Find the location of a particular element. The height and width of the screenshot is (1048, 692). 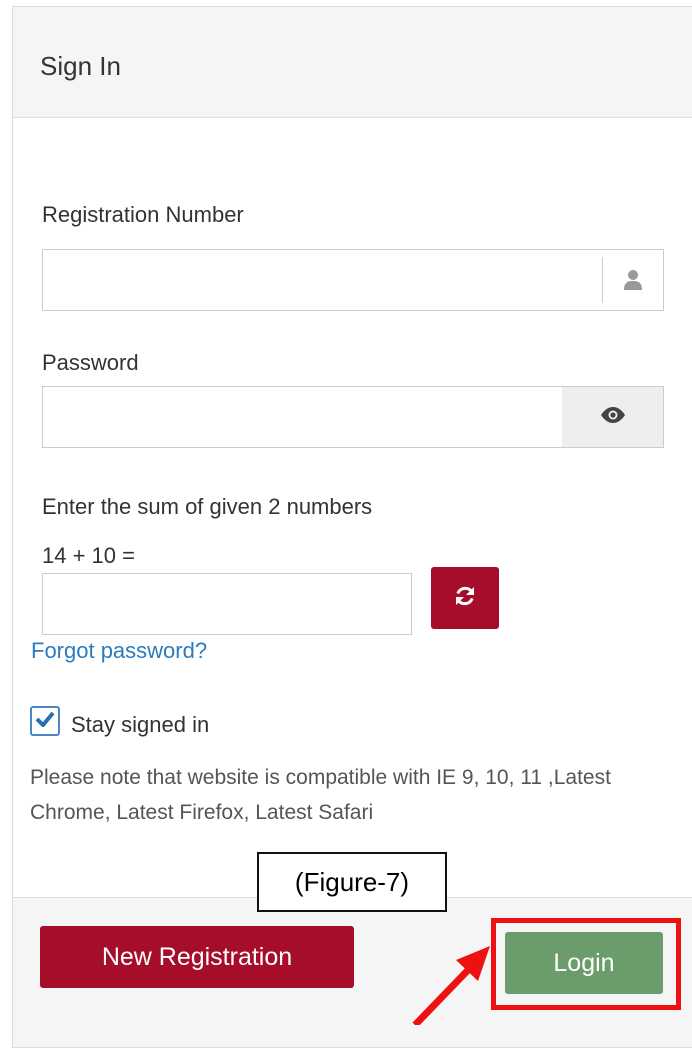

arrow-annotation is located at coordinates (451, 985).